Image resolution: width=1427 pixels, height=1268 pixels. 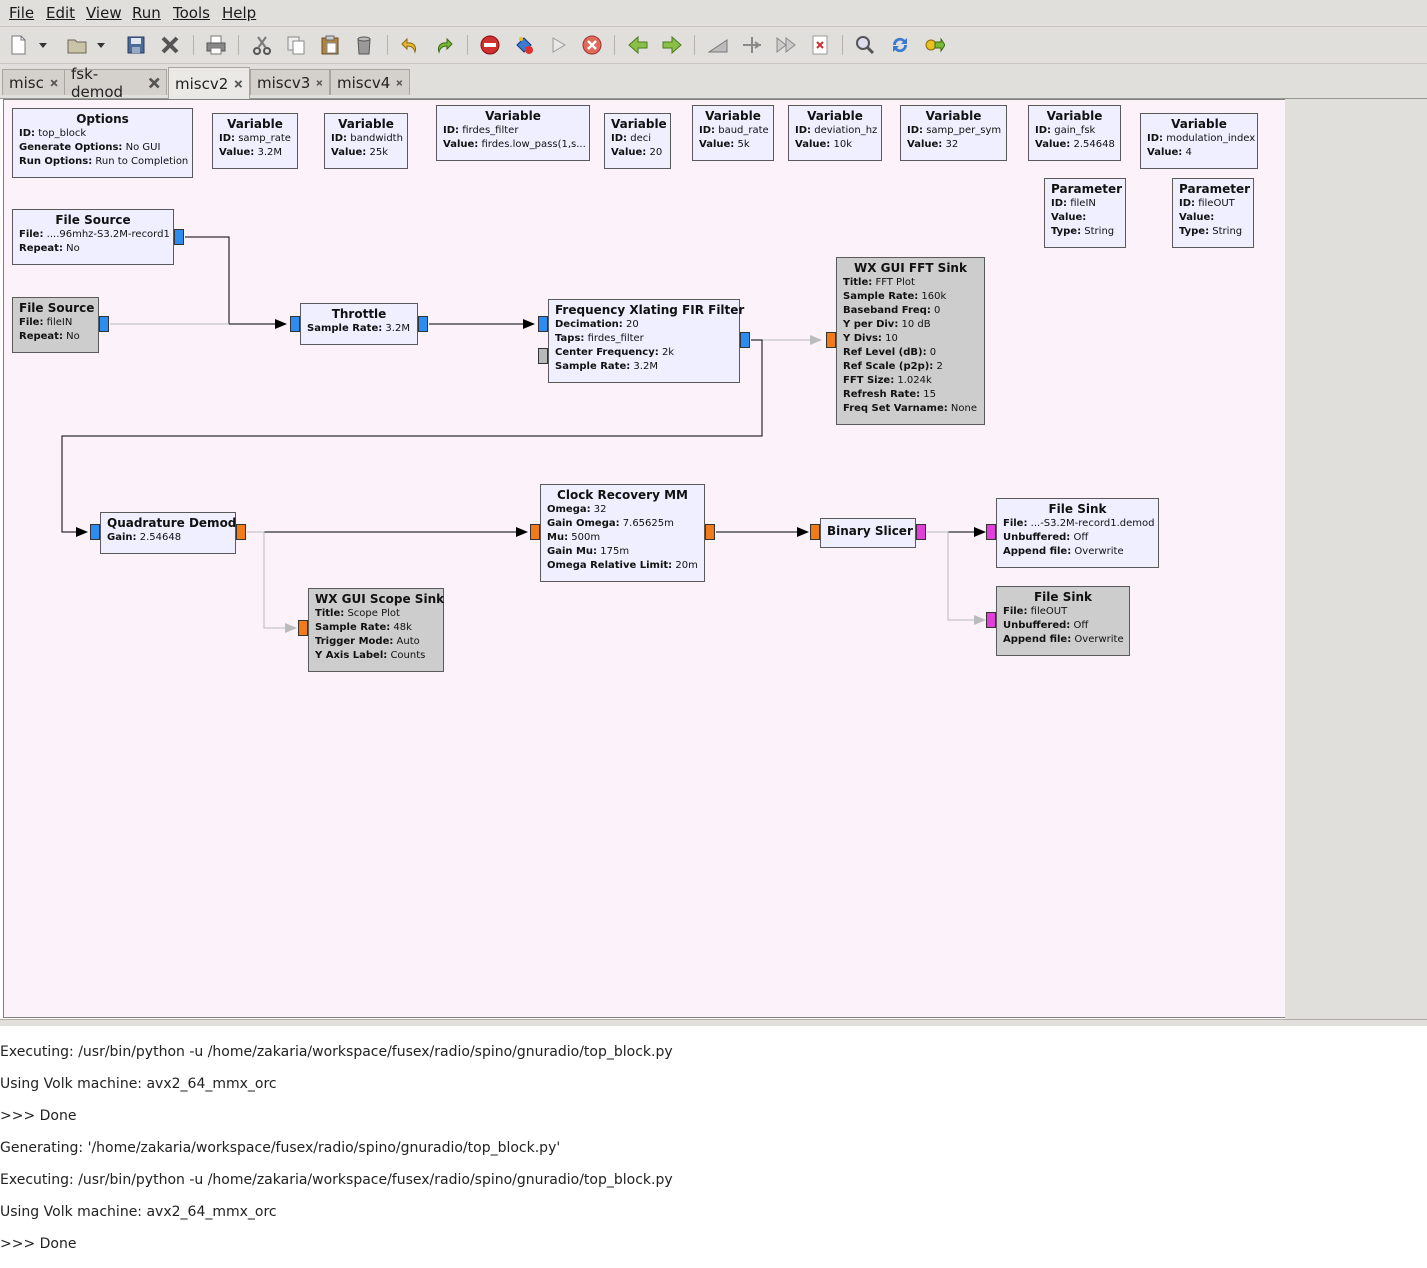 I want to click on tab-miscv3: miscv3, so click(x=290, y=82).